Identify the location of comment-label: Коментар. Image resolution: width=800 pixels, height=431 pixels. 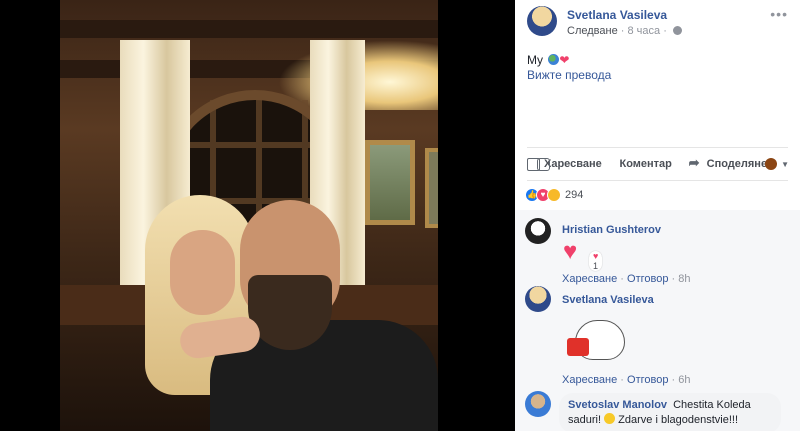
(645, 164).